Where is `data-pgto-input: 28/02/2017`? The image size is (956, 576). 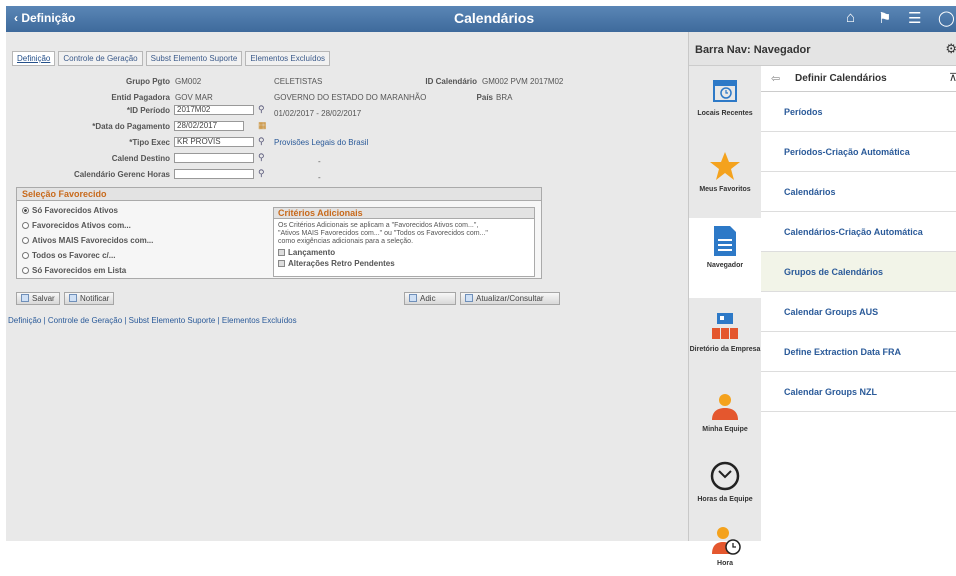 data-pgto-input: 28/02/2017 is located at coordinates (209, 126).